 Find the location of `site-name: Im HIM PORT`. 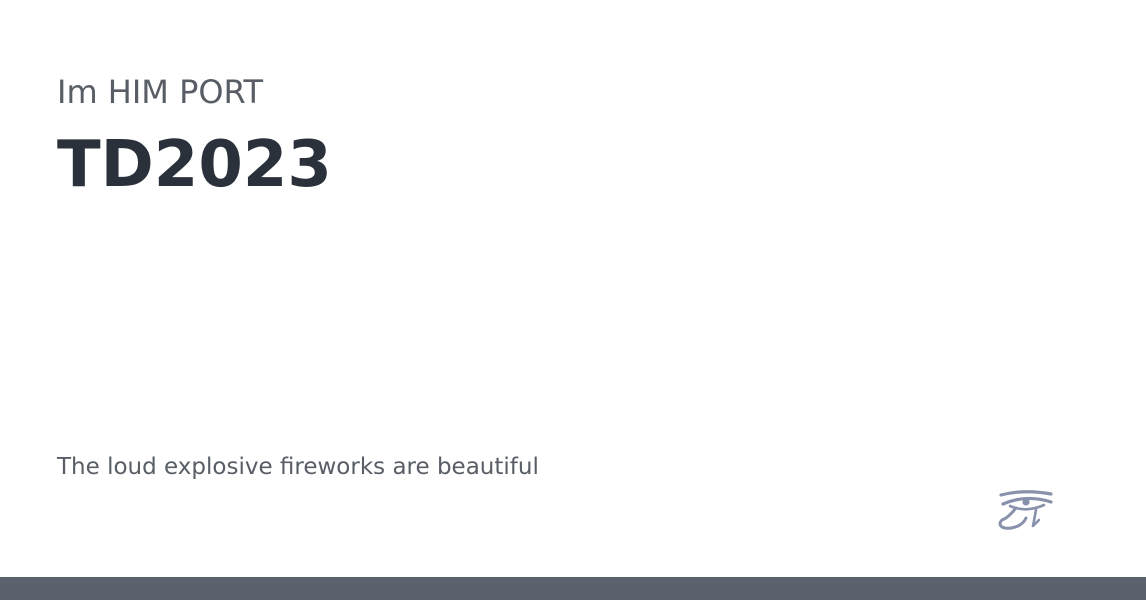

site-name: Im HIM PORT is located at coordinates (160, 92).